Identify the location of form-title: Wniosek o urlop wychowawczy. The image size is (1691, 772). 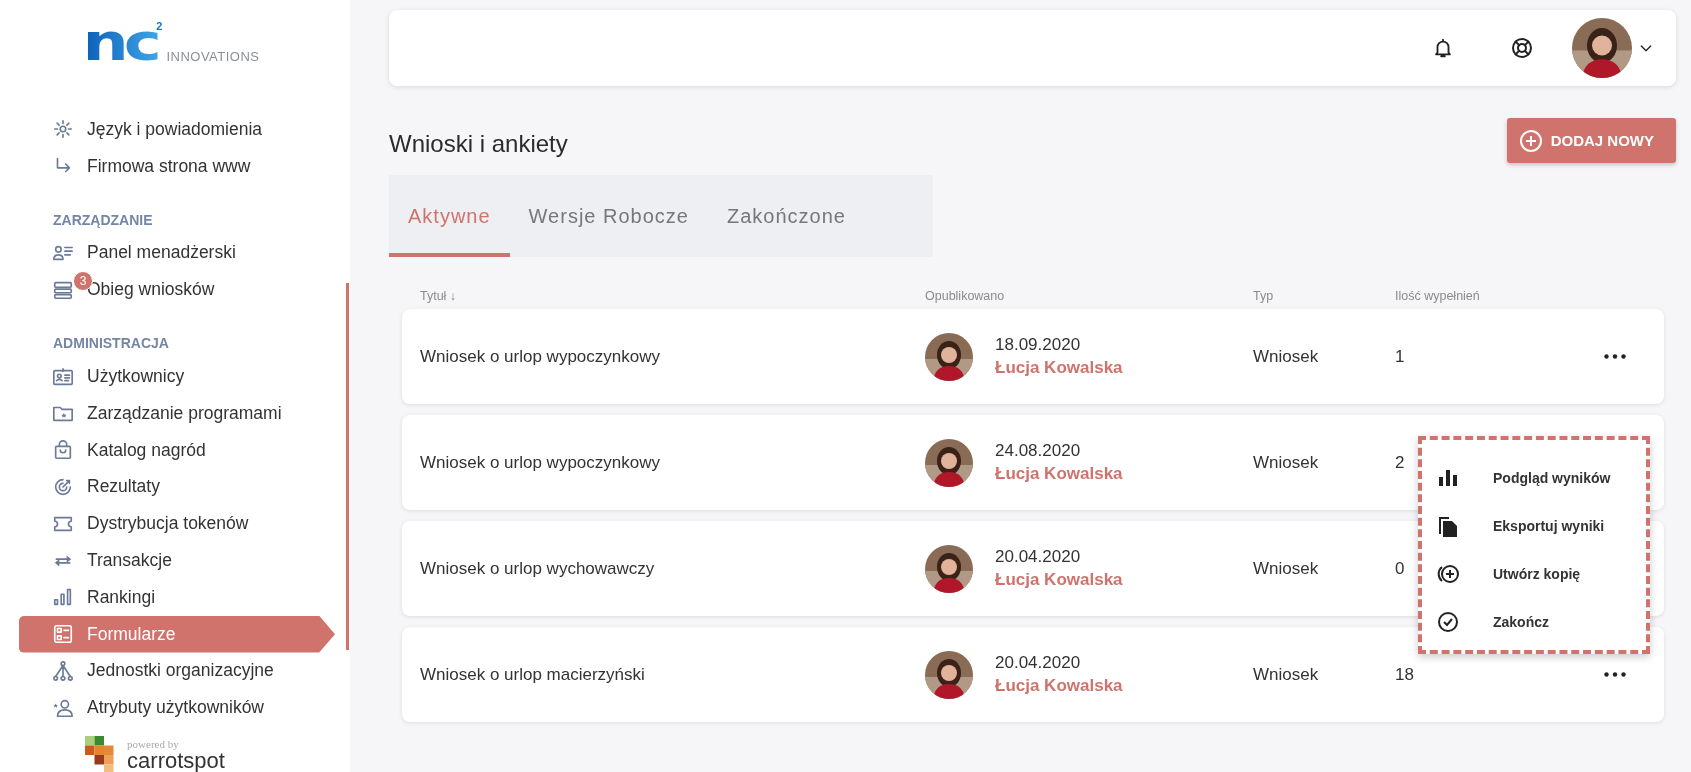
(537, 568).